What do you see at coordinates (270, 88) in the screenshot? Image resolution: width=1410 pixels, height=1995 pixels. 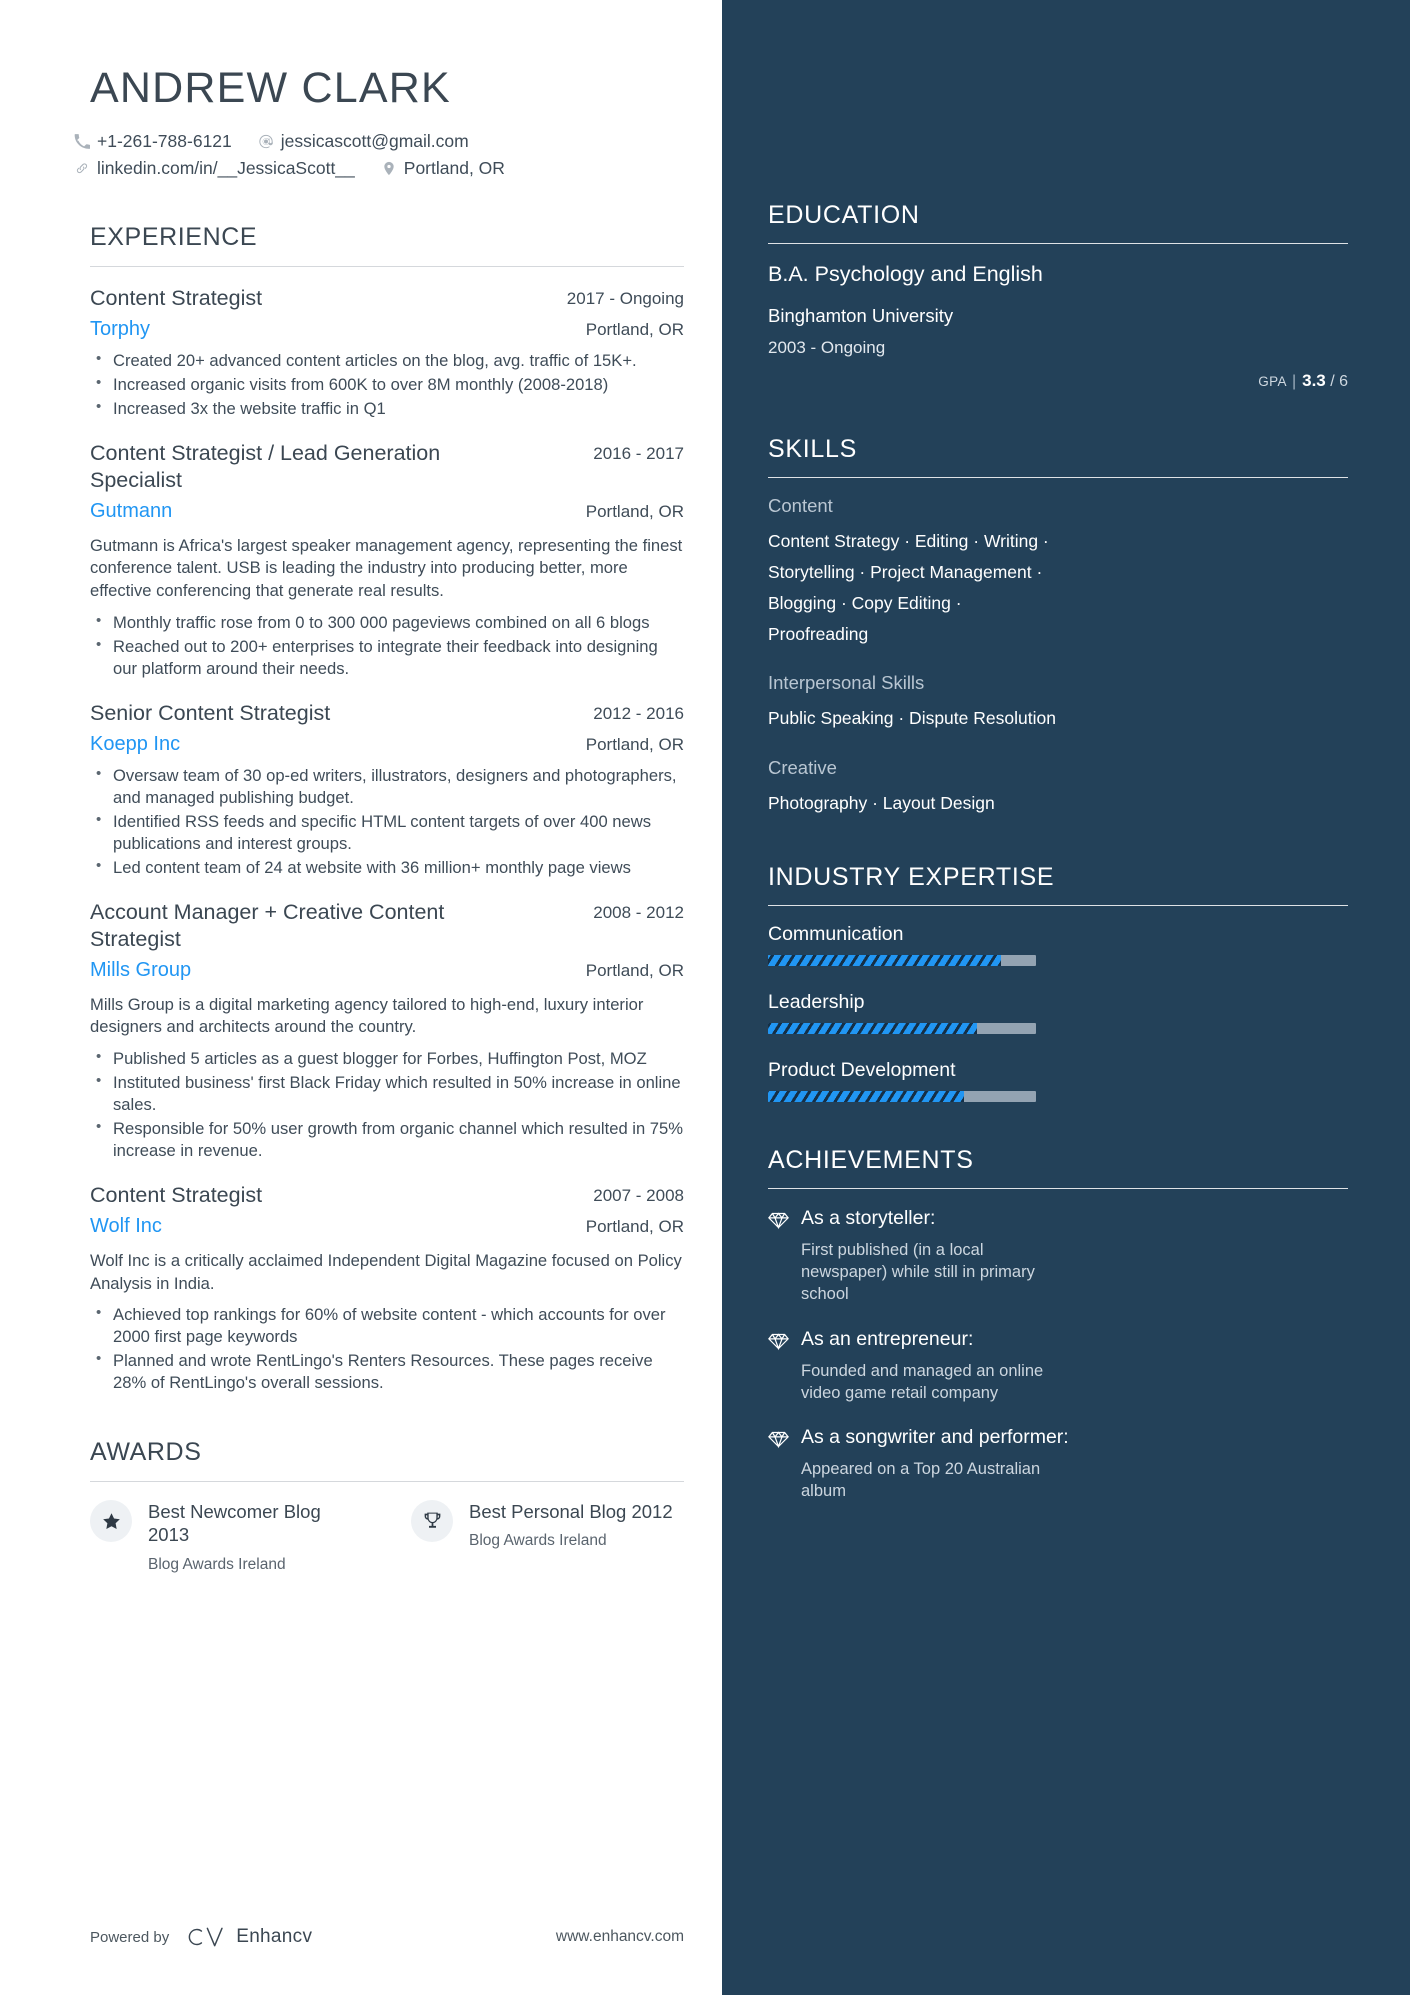 I see `page-title: ANDREW CLARK` at bounding box center [270, 88].